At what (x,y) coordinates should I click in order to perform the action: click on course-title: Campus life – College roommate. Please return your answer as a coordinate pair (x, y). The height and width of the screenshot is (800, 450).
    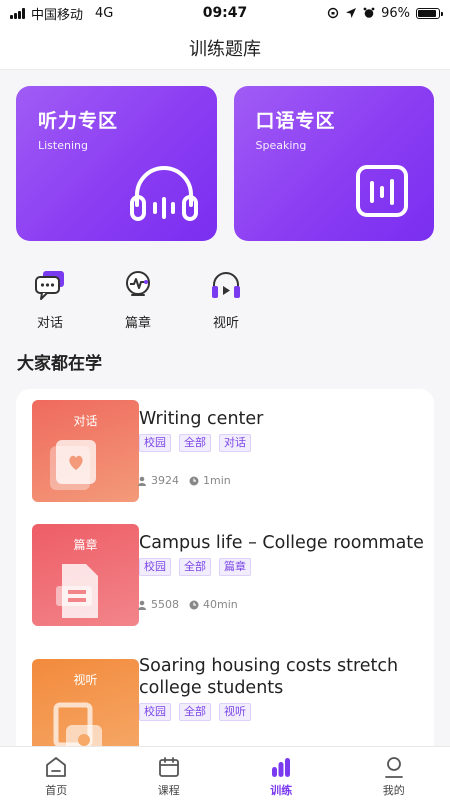
    Looking at the image, I should click on (281, 543).